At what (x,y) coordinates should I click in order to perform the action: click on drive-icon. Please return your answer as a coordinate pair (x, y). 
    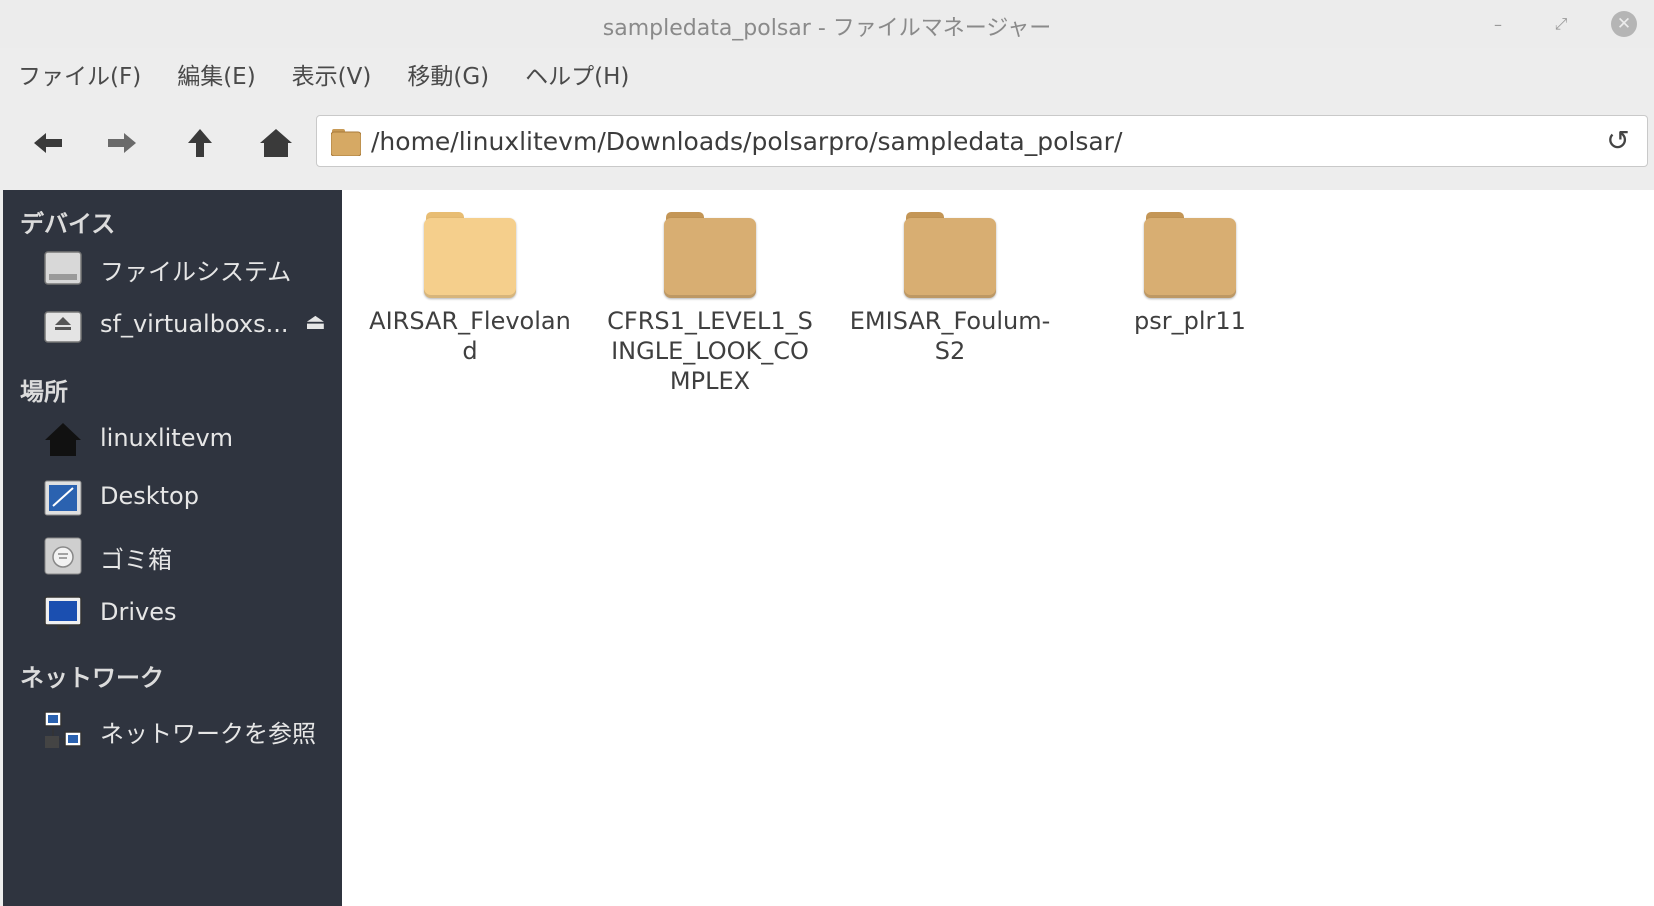
    Looking at the image, I should click on (63, 268).